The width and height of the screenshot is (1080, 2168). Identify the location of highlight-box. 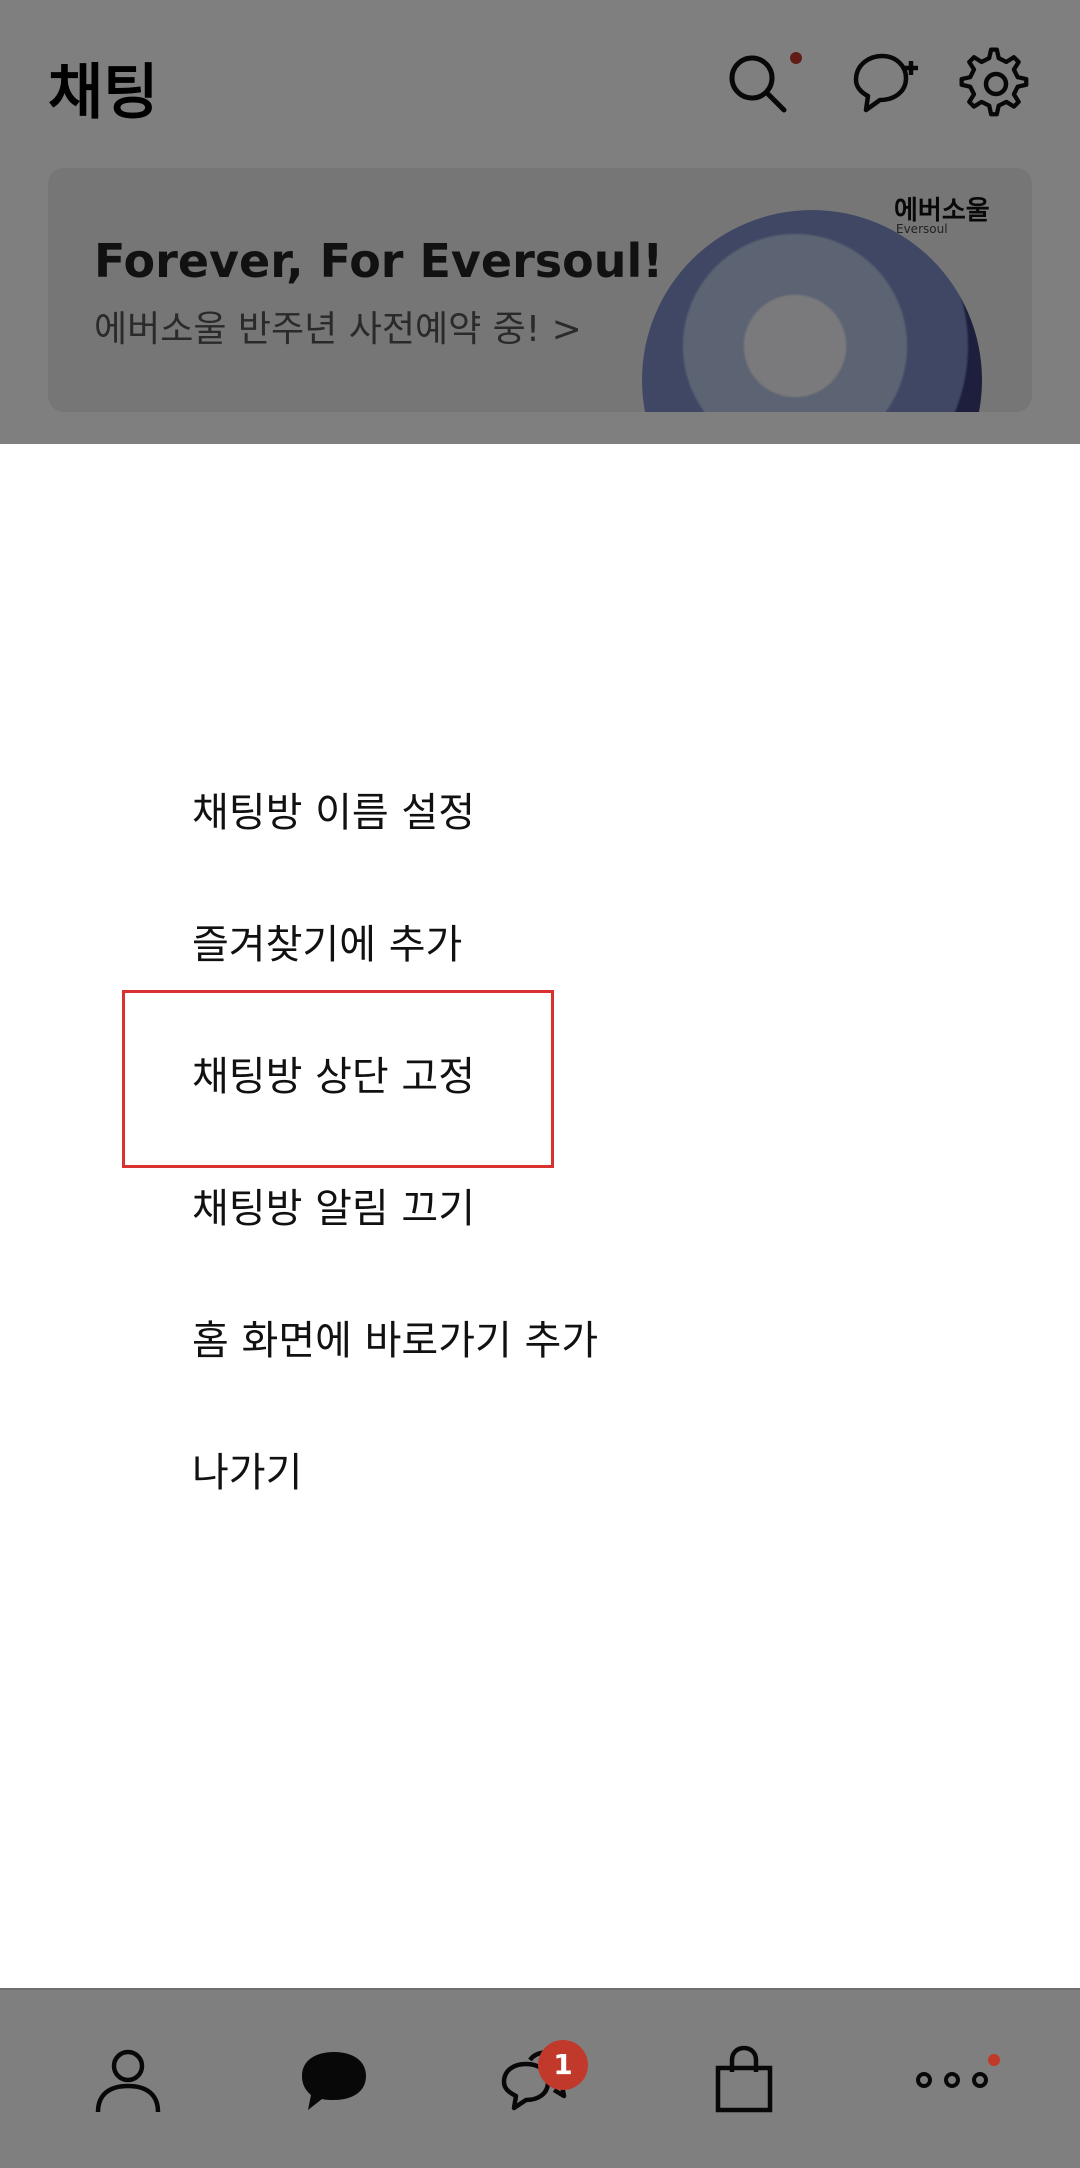
(338, 1079).